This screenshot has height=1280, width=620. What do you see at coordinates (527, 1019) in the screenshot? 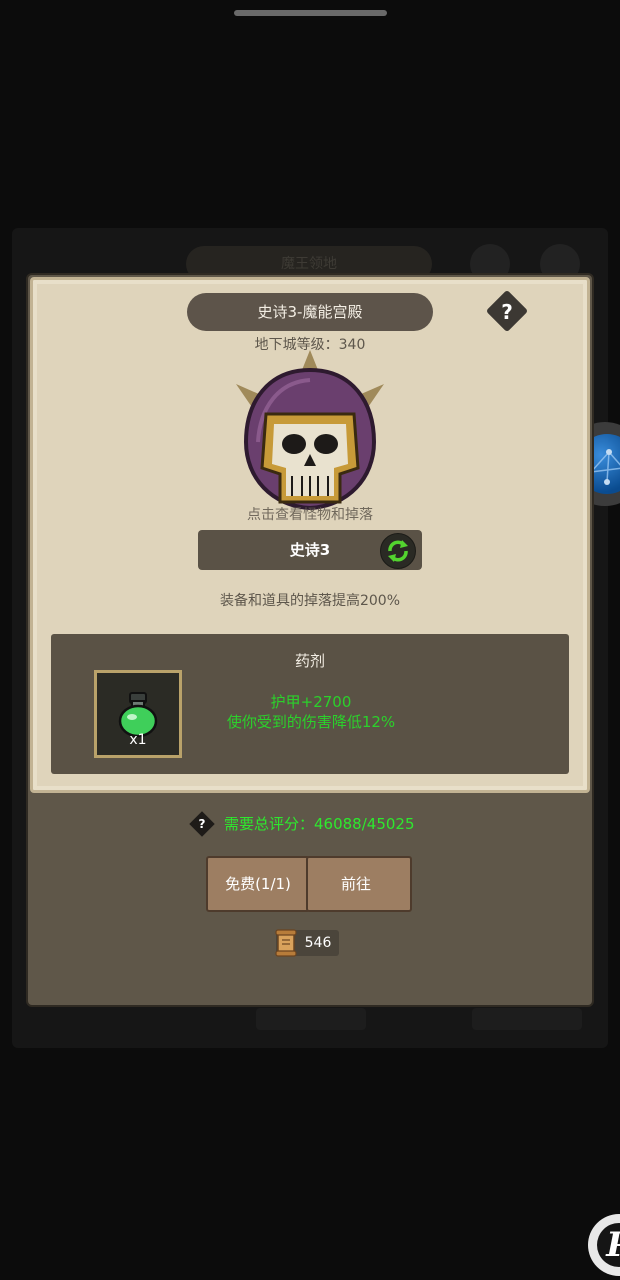
I see `background-bar-right` at bounding box center [527, 1019].